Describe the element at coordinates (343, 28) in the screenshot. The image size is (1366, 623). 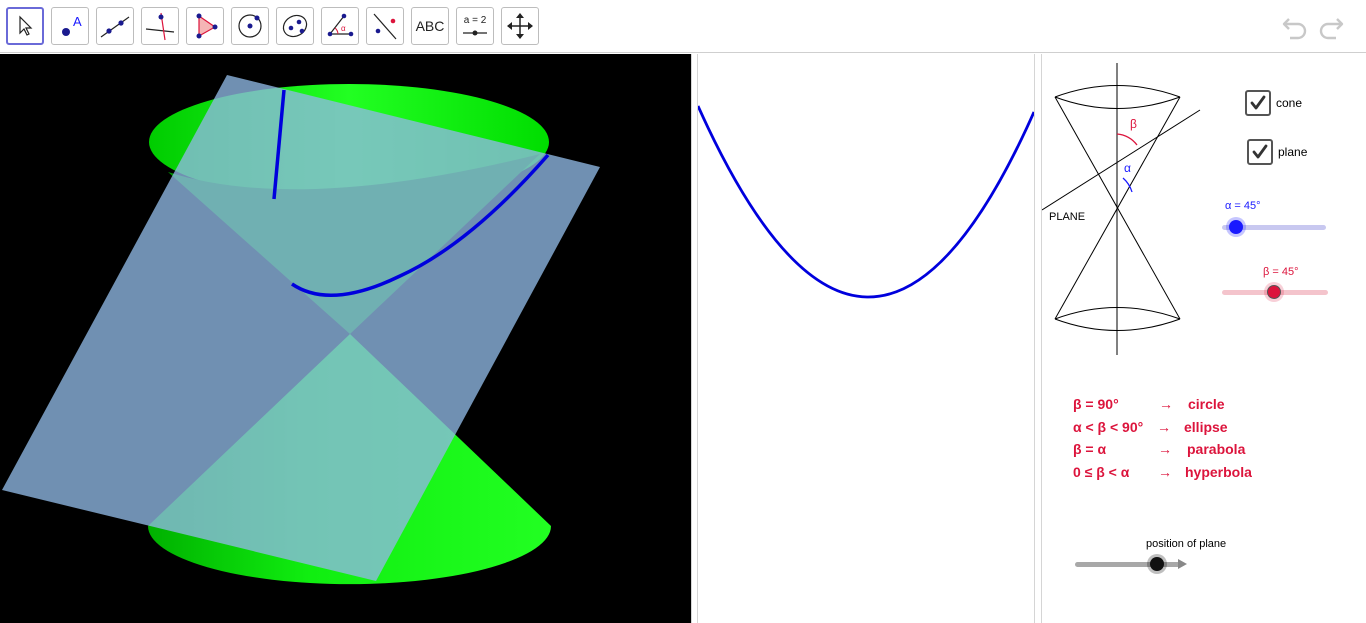
I see `svg-text: α` at that location.